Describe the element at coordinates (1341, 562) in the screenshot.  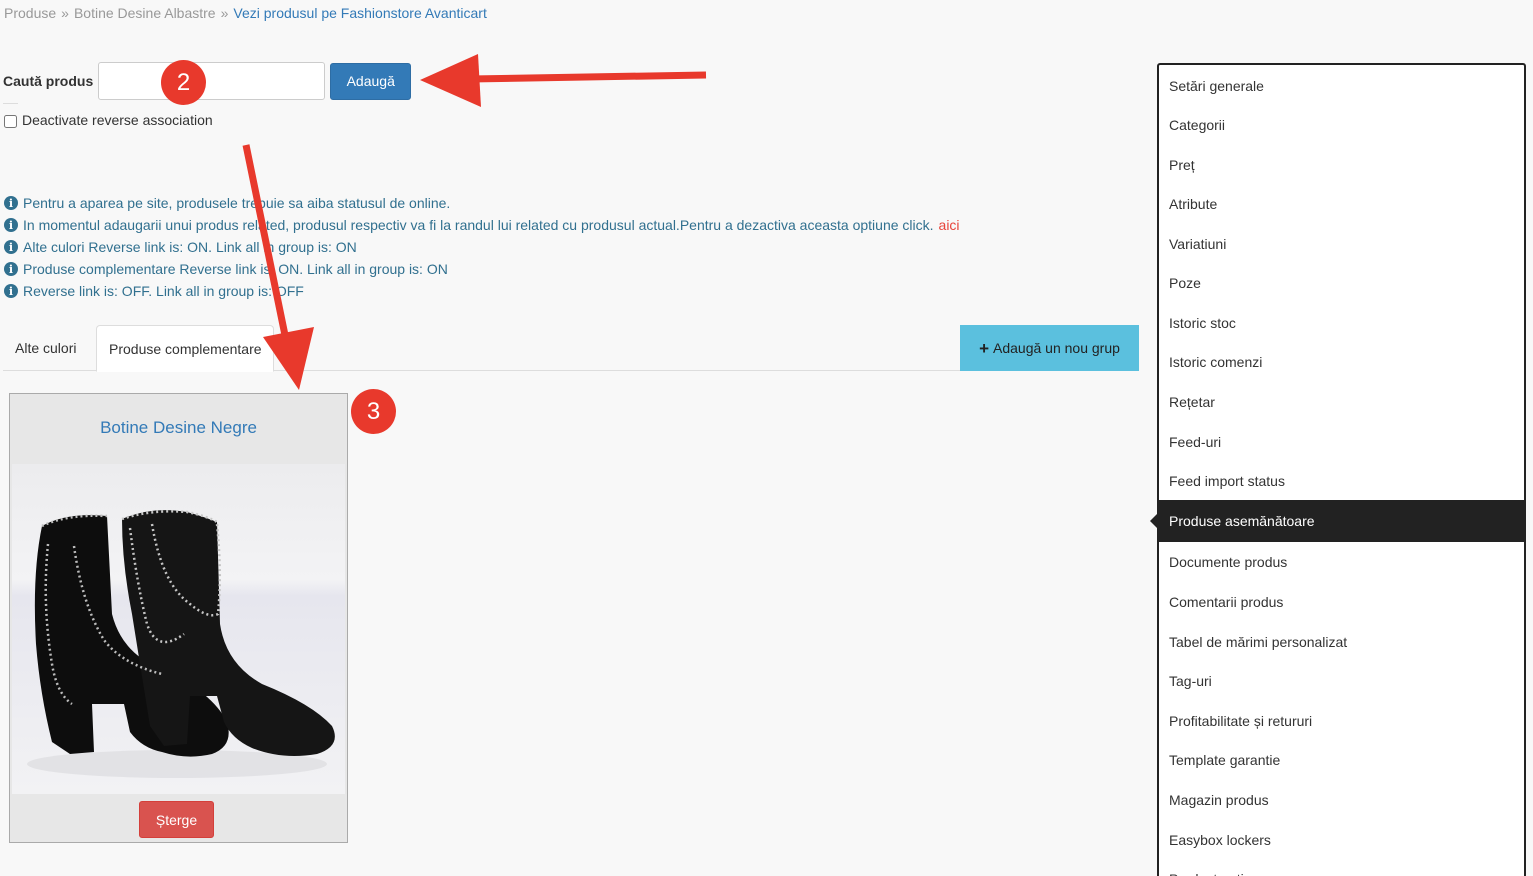
I see `menu-item-documente-produs: Documente produs` at that location.